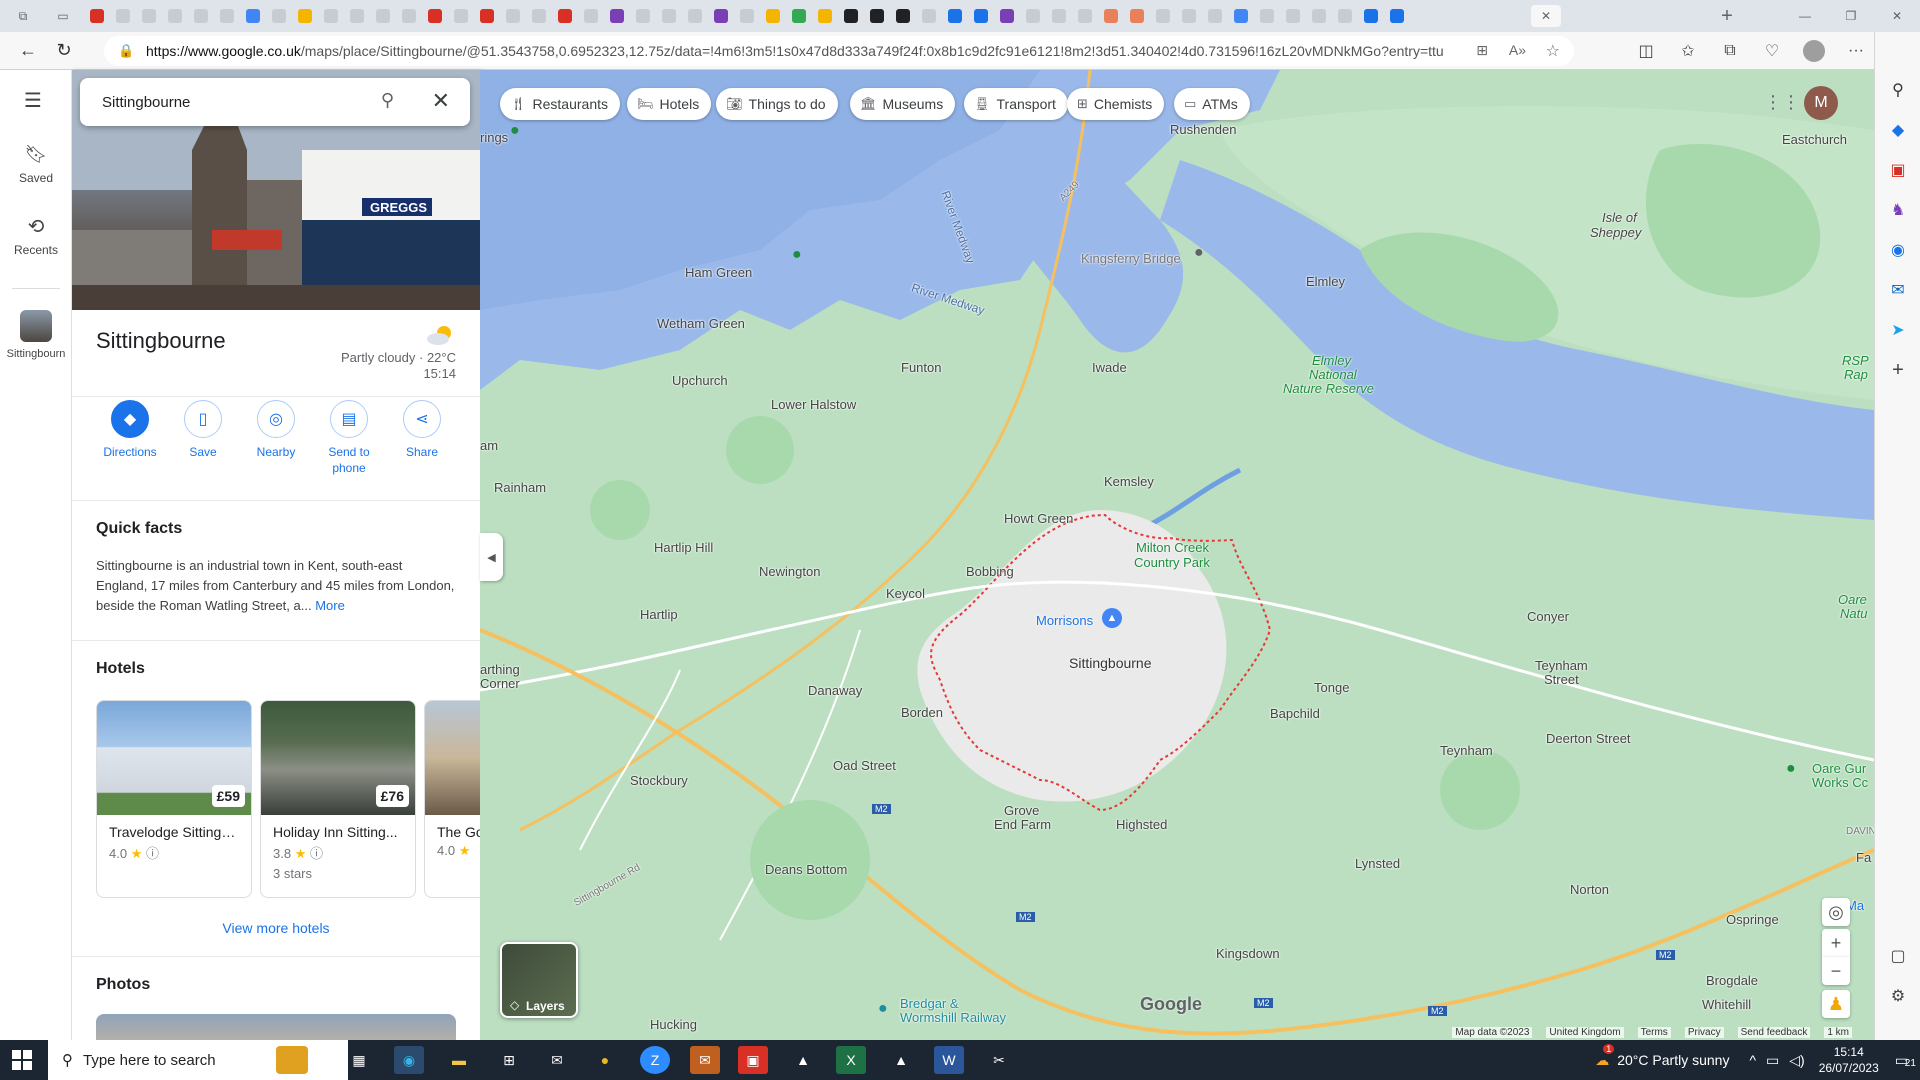 The image size is (1920, 1080). Describe the element at coordinates (1897, 330) in the screenshot. I see `drop-icon: ➤` at that location.